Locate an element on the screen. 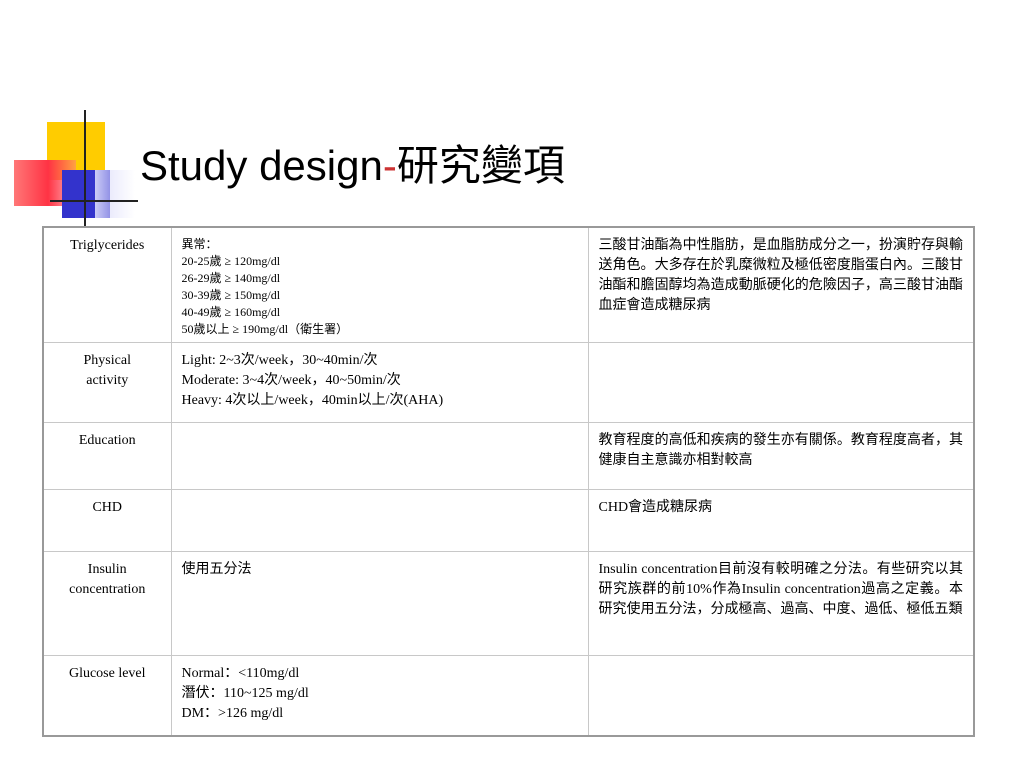  criteria-line: Normal：<110mg/dl is located at coordinates (240, 673).